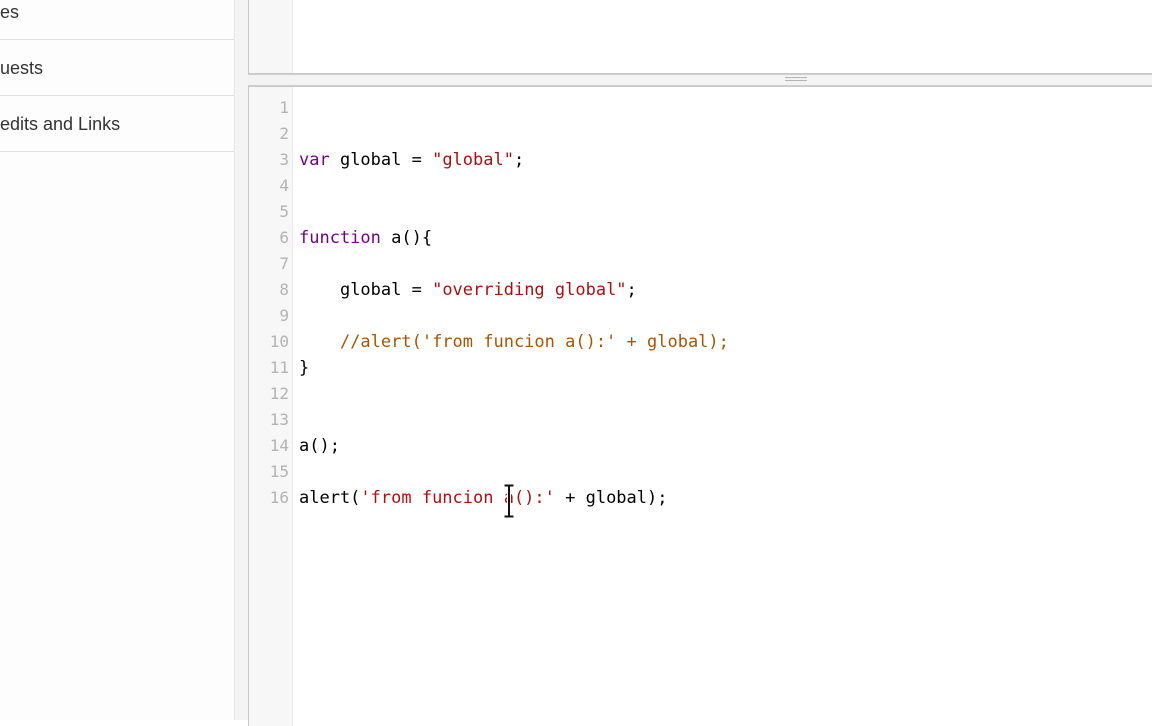 Image resolution: width=1152 pixels, height=726 pixels. I want to click on code-line-11: }, so click(304, 368).